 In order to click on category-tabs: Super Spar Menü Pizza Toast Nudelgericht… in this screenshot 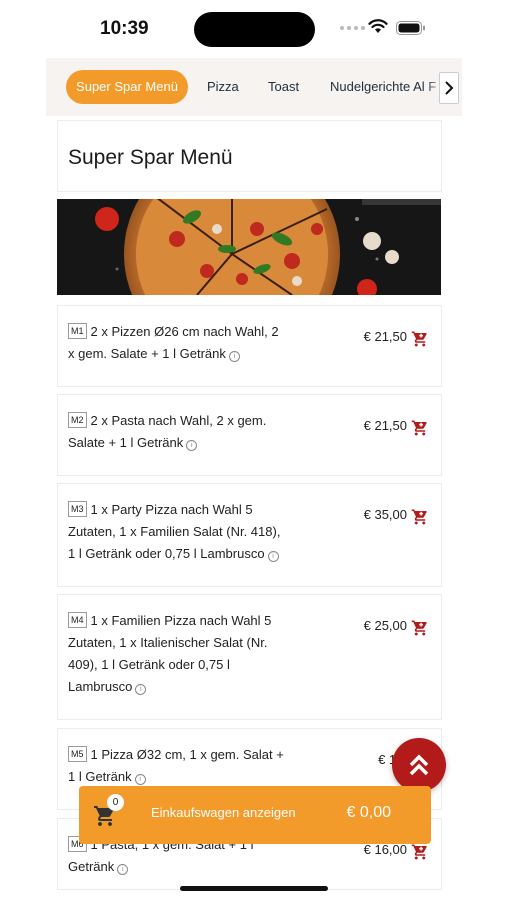, I will do `click(254, 87)`.